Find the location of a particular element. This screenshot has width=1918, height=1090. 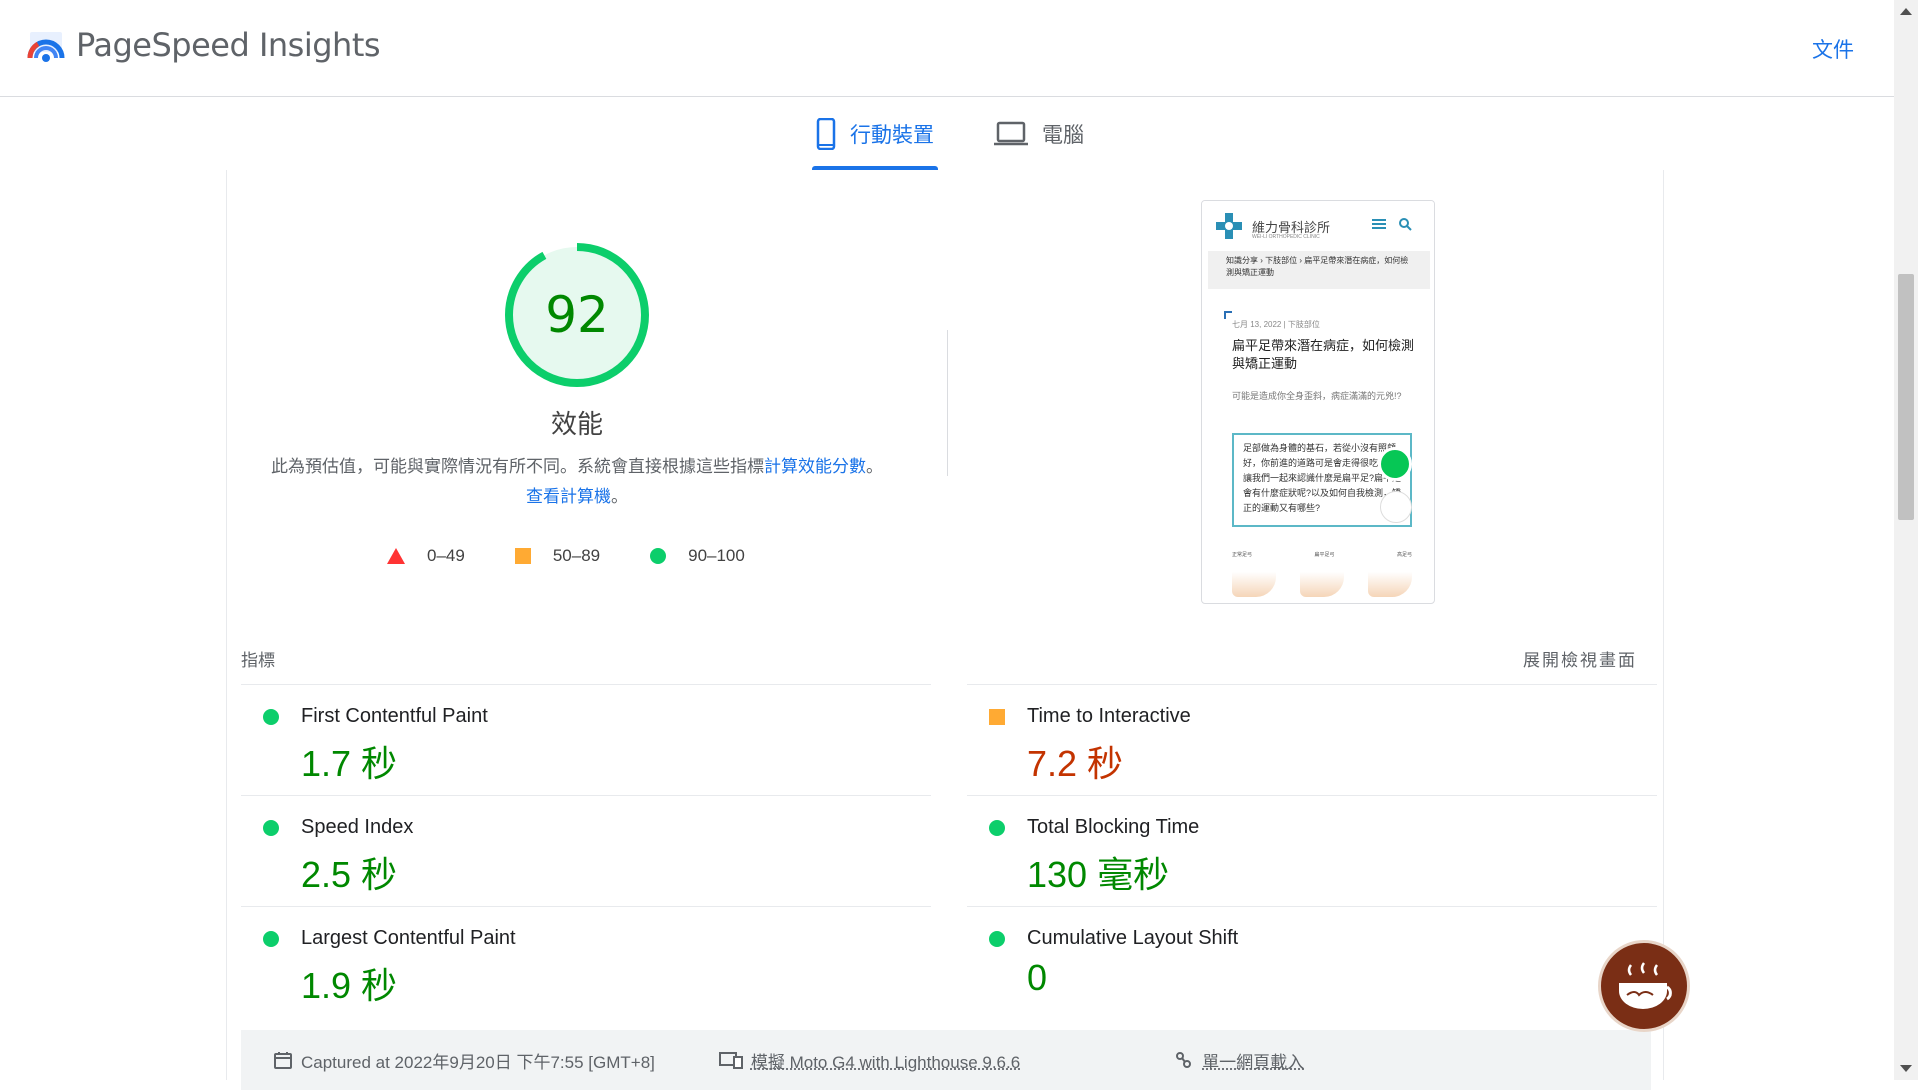

menu-icon is located at coordinates (1379, 220).